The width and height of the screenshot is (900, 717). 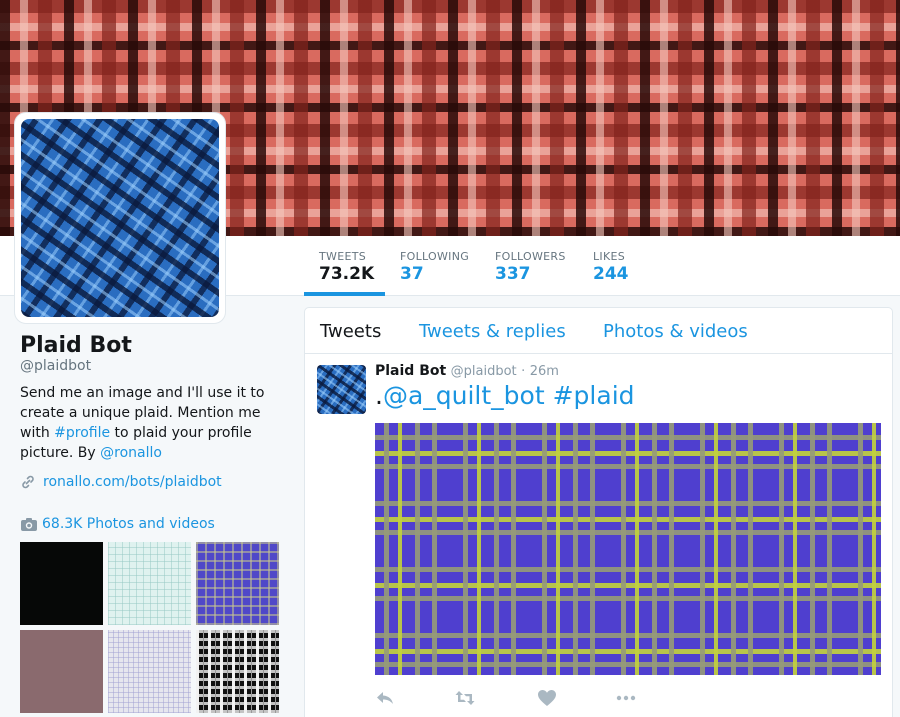 What do you see at coordinates (484, 371) in the screenshot?
I see `tweet-author-handle: @plaidbot` at bounding box center [484, 371].